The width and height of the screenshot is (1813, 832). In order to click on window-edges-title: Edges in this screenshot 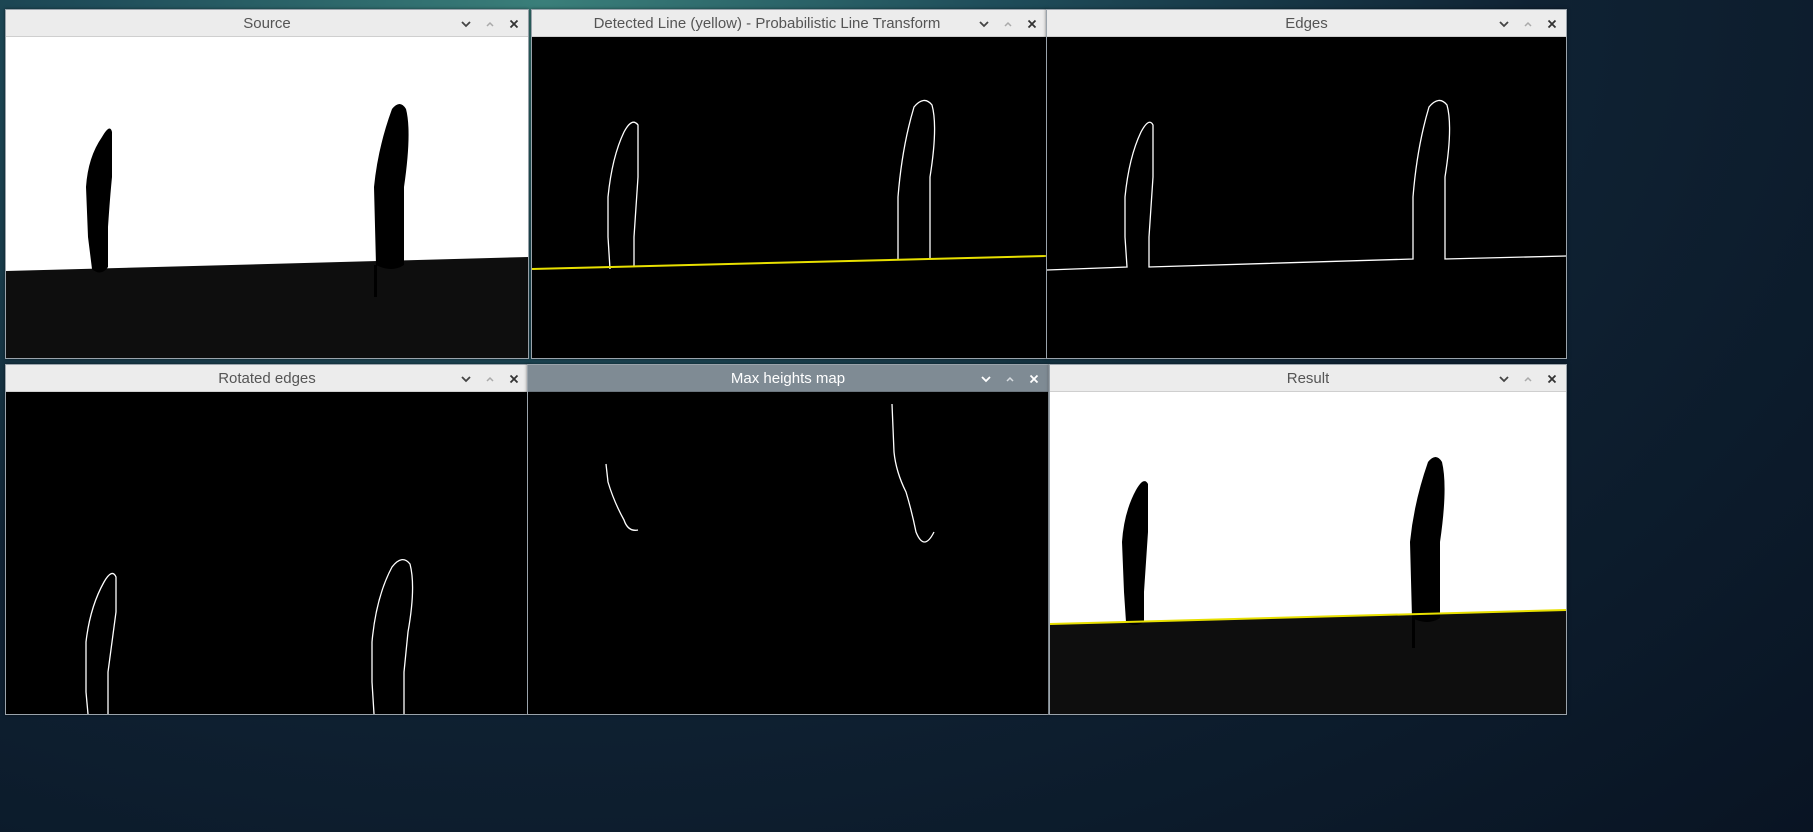, I will do `click(1306, 23)`.